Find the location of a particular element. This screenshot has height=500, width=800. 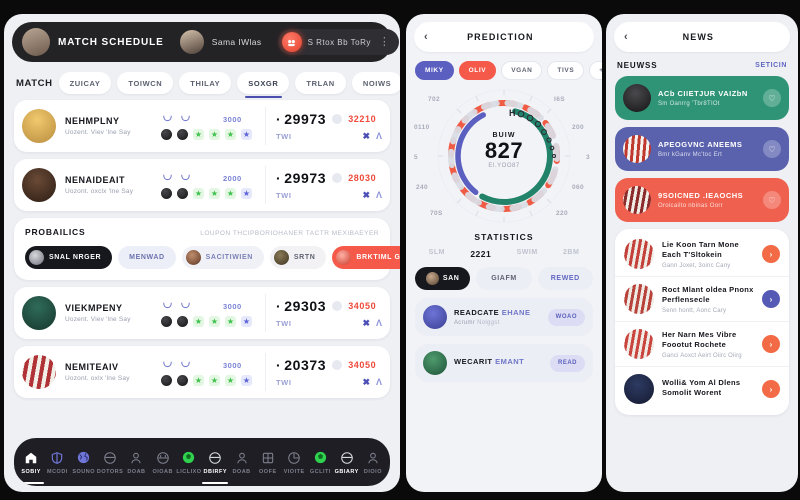

row-action-button: READ is located at coordinates (567, 363).